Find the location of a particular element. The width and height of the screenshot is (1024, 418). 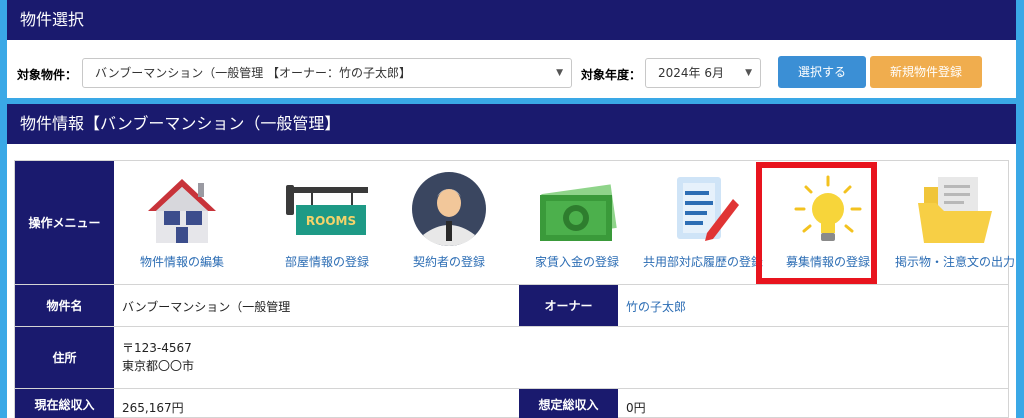

property-name-row: 物件名 バンブーマンション（一般管理 オーナー 竹の子太郎 is located at coordinates (511, 306).